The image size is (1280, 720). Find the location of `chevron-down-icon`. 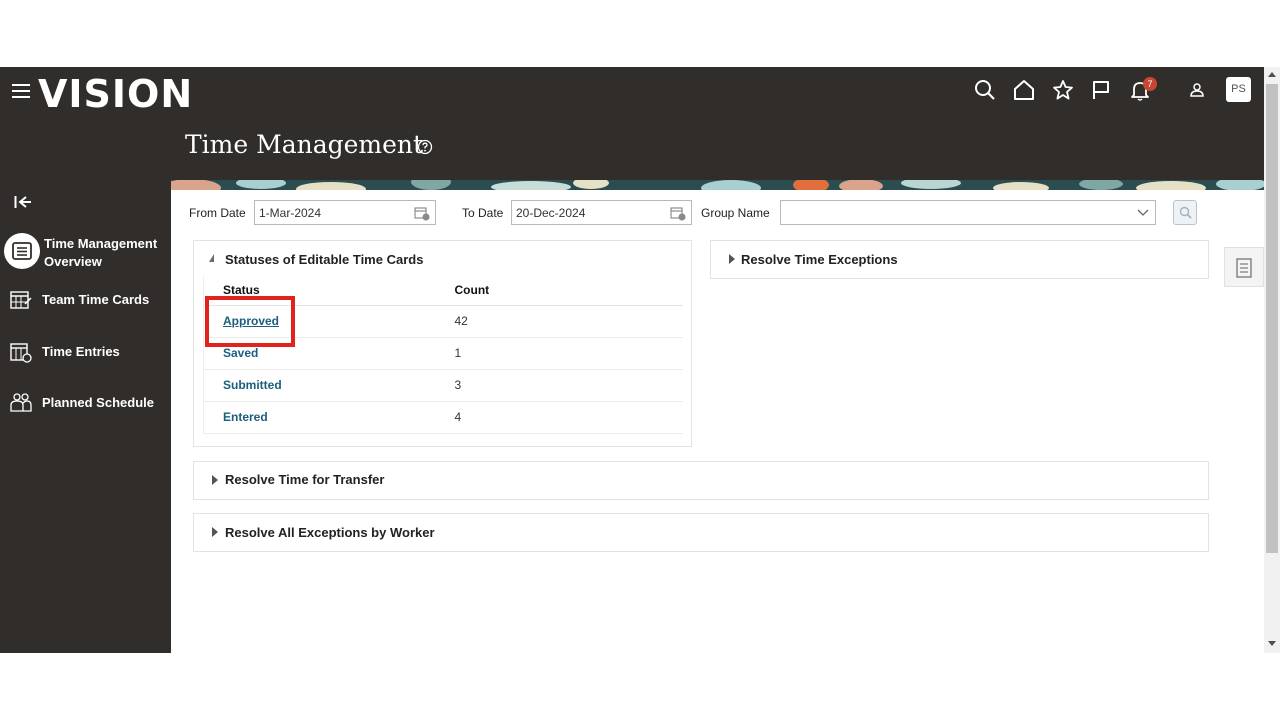

chevron-down-icon is located at coordinates (1143, 213).